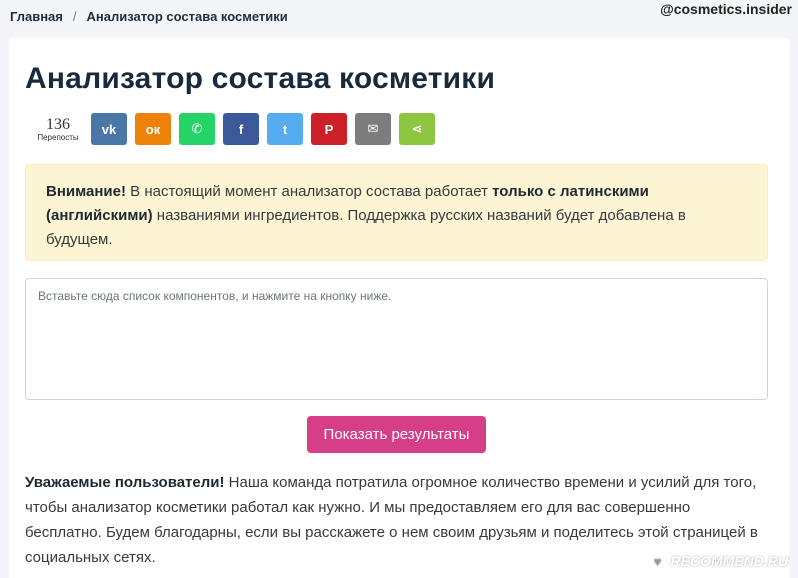 This screenshot has width=798, height=578. I want to click on share-buttons: vk ок ✆ f t P ✉ ⋖, so click(267, 129).